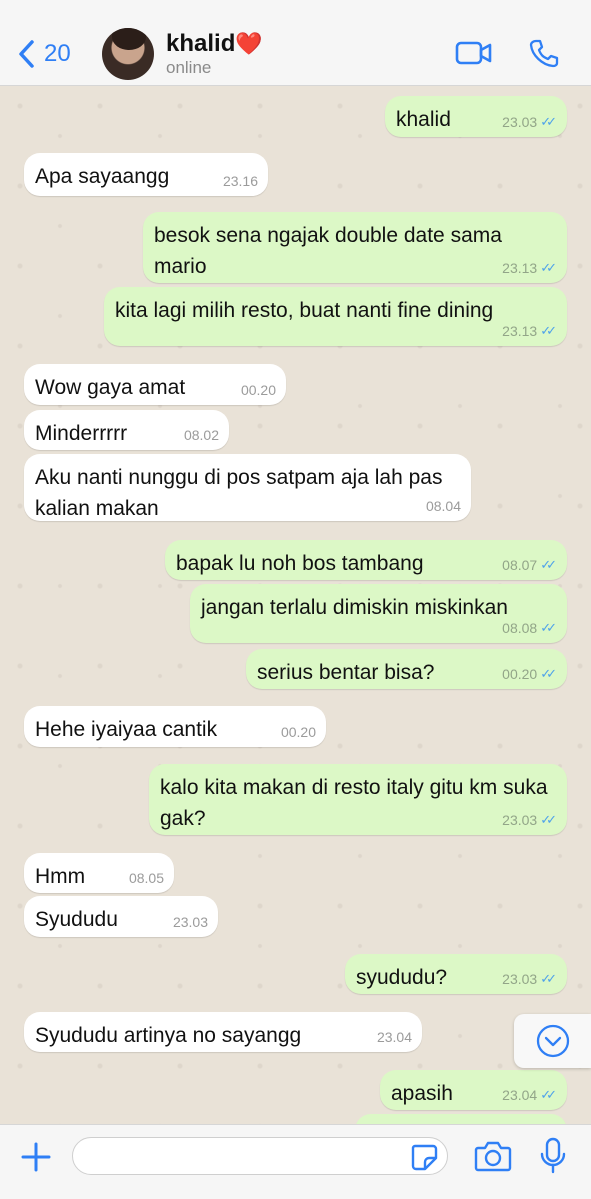 Image resolution: width=591 pixels, height=1199 pixels. Describe the element at coordinates (328, 251) in the screenshot. I see `message-text: besok sena ngajak double date sama mario` at that location.